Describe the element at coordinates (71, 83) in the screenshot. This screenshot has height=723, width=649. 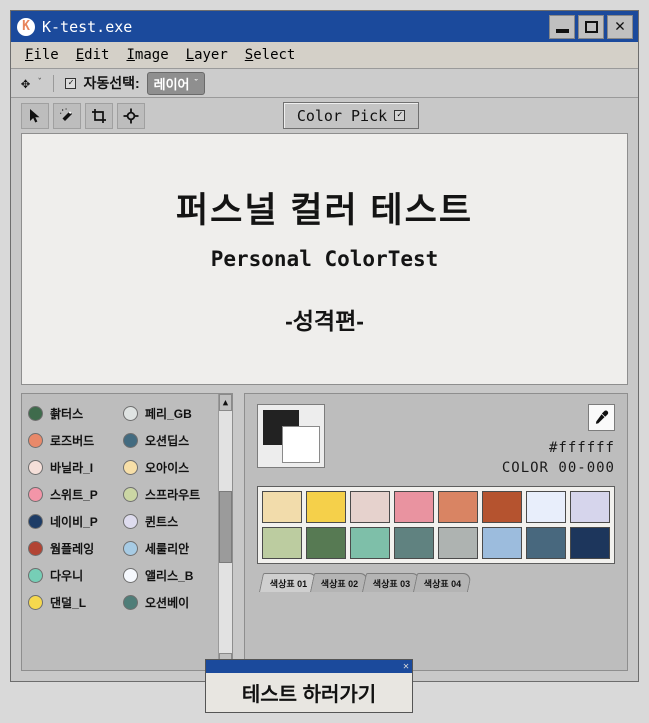
I see `auto-select-checkbox: ✓` at that location.